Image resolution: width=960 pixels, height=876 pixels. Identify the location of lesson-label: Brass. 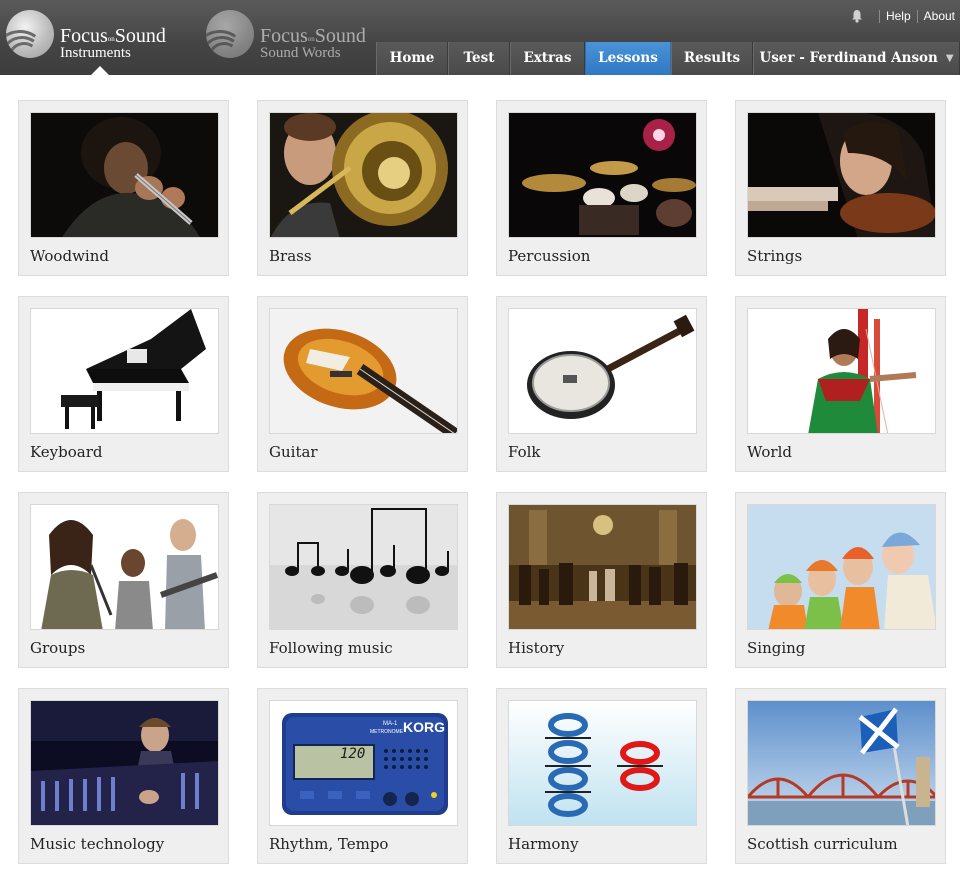
(290, 256).